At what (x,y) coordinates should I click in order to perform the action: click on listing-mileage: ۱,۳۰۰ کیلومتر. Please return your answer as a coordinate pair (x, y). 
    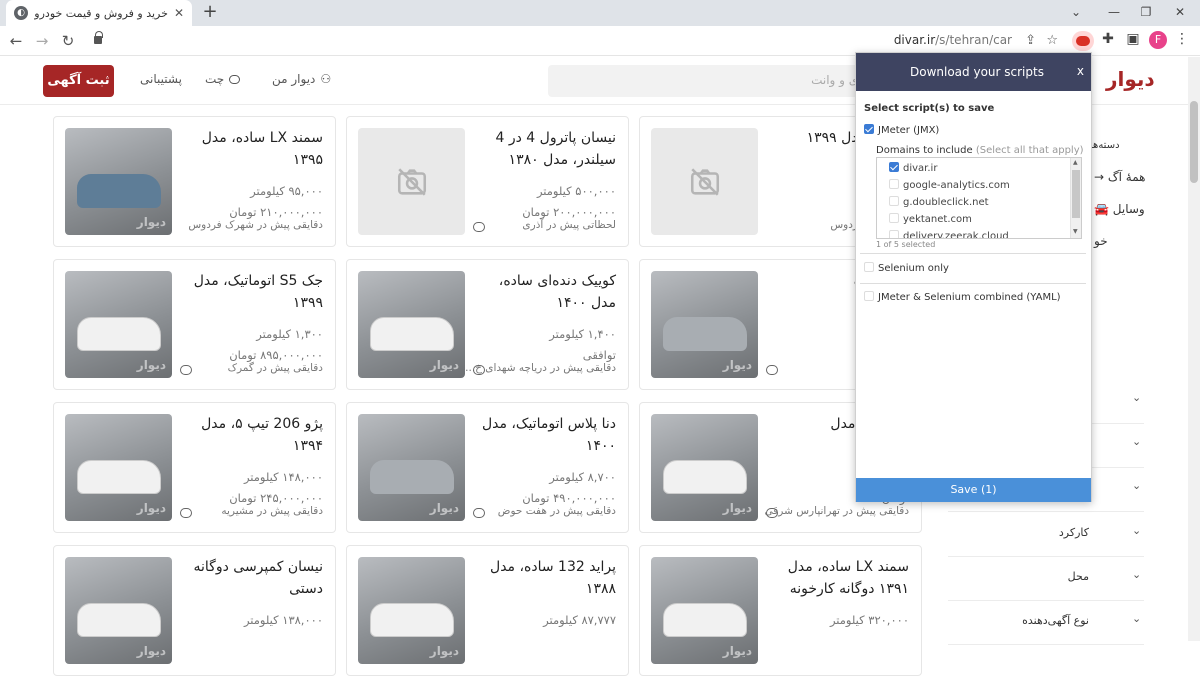
    Looking at the image, I should click on (289, 334).